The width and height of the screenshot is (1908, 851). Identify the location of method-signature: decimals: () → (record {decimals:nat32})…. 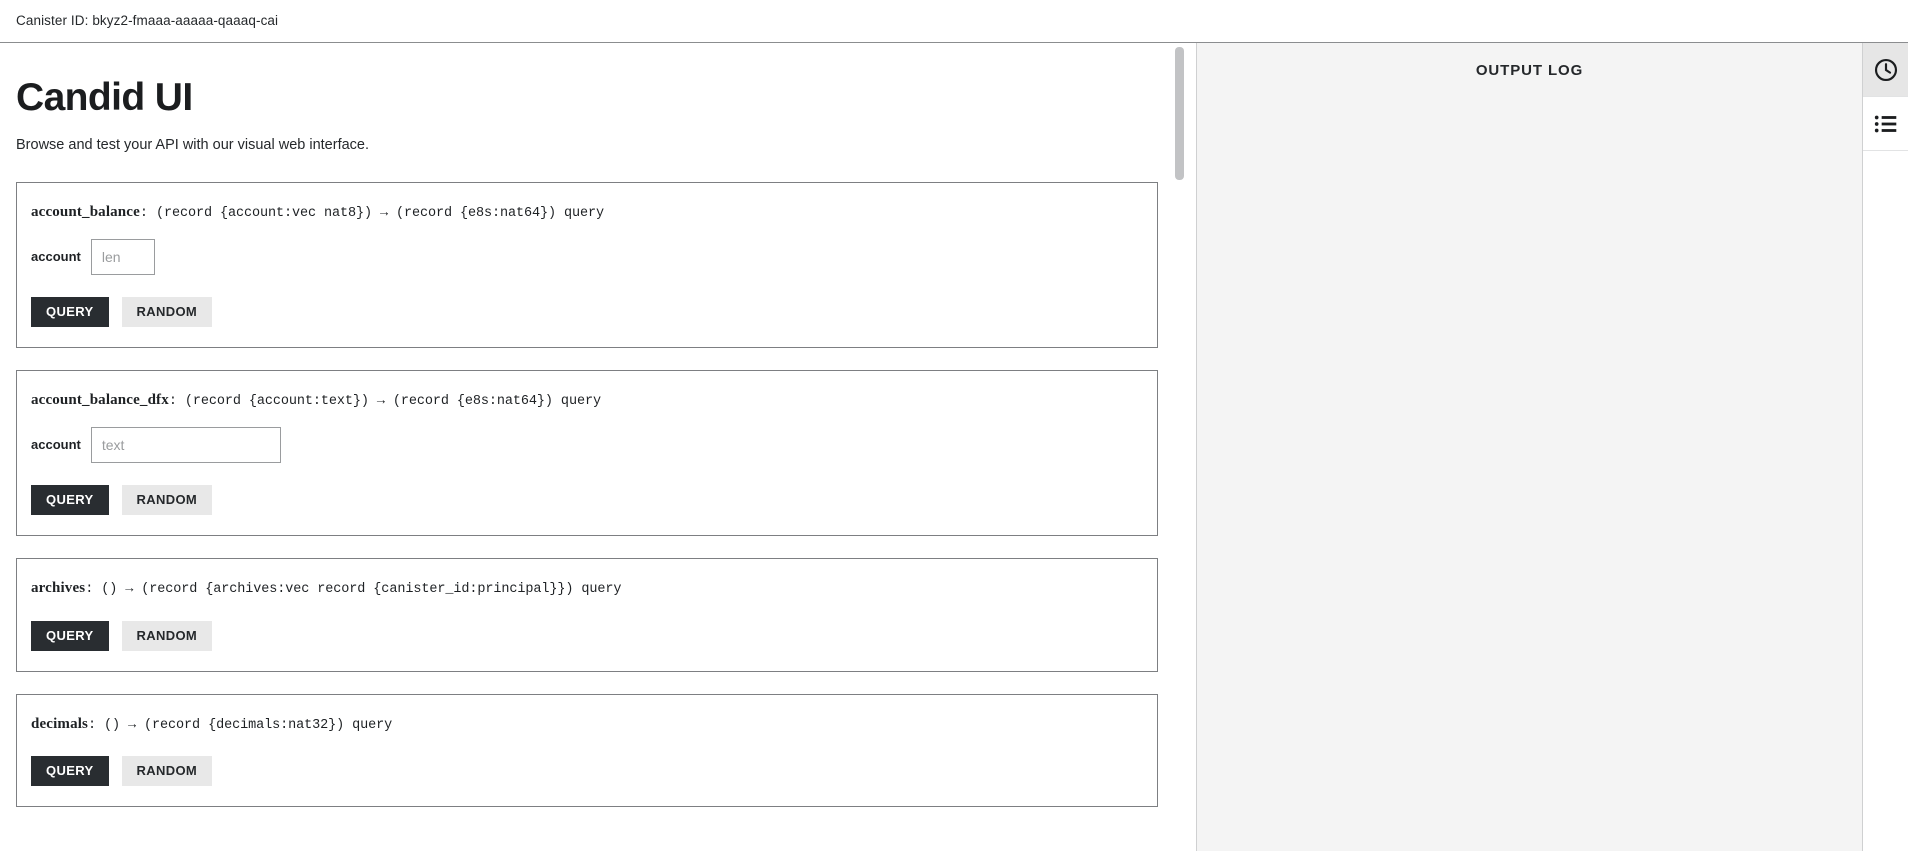
(587, 725).